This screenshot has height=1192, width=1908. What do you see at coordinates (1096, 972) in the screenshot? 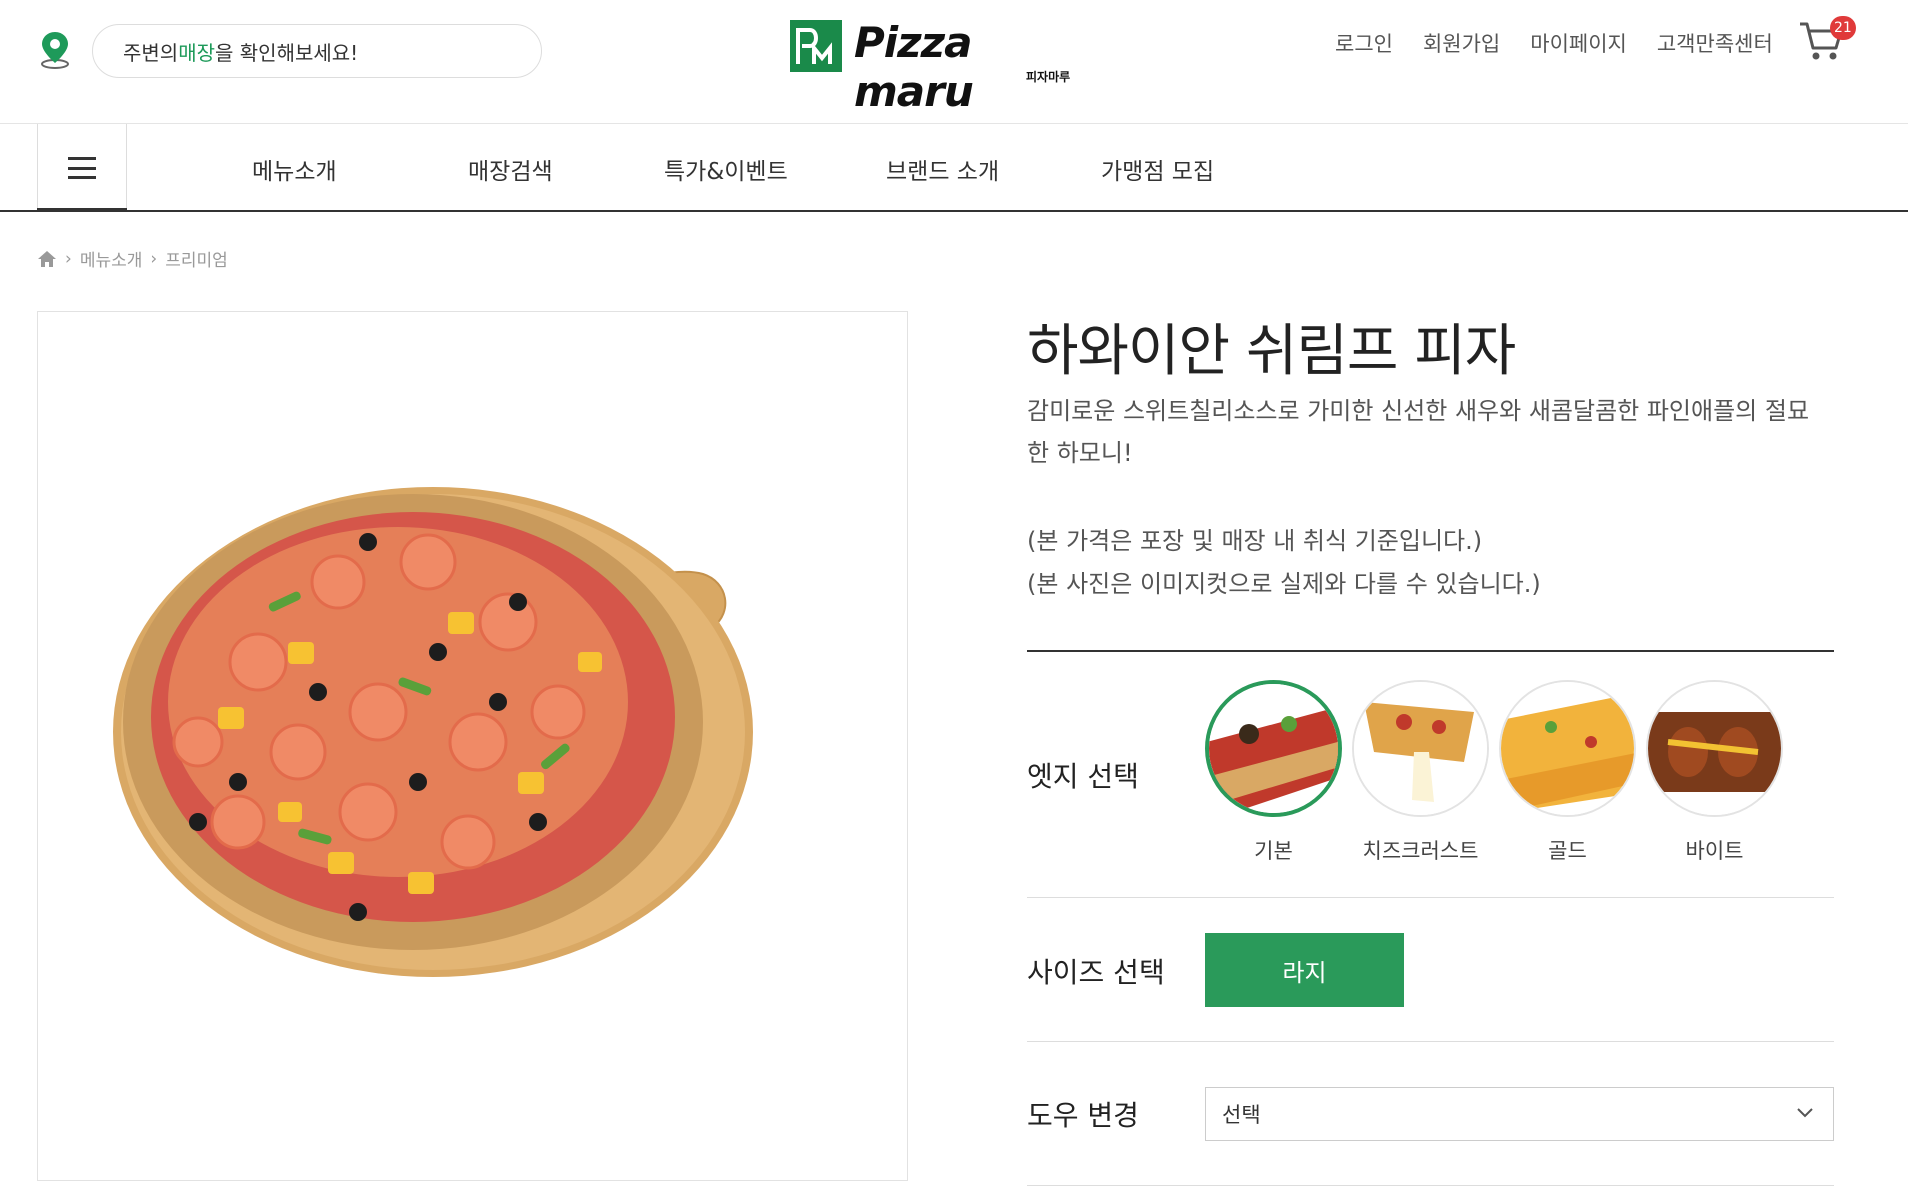
I see `size-label: 사이즈 선택` at bounding box center [1096, 972].